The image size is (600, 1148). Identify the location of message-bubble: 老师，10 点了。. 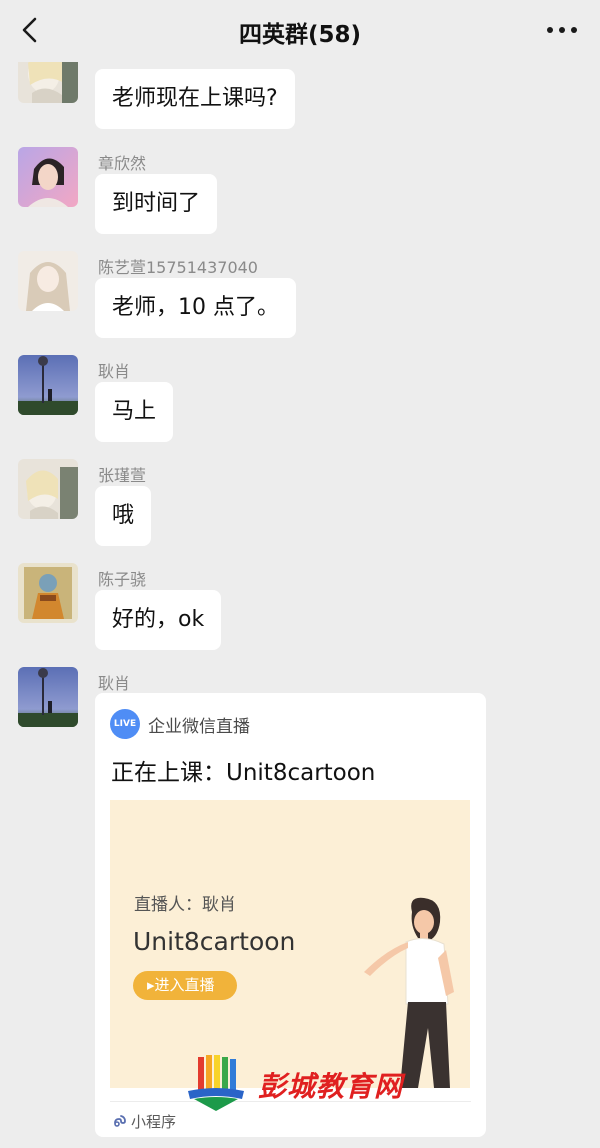
(195, 308).